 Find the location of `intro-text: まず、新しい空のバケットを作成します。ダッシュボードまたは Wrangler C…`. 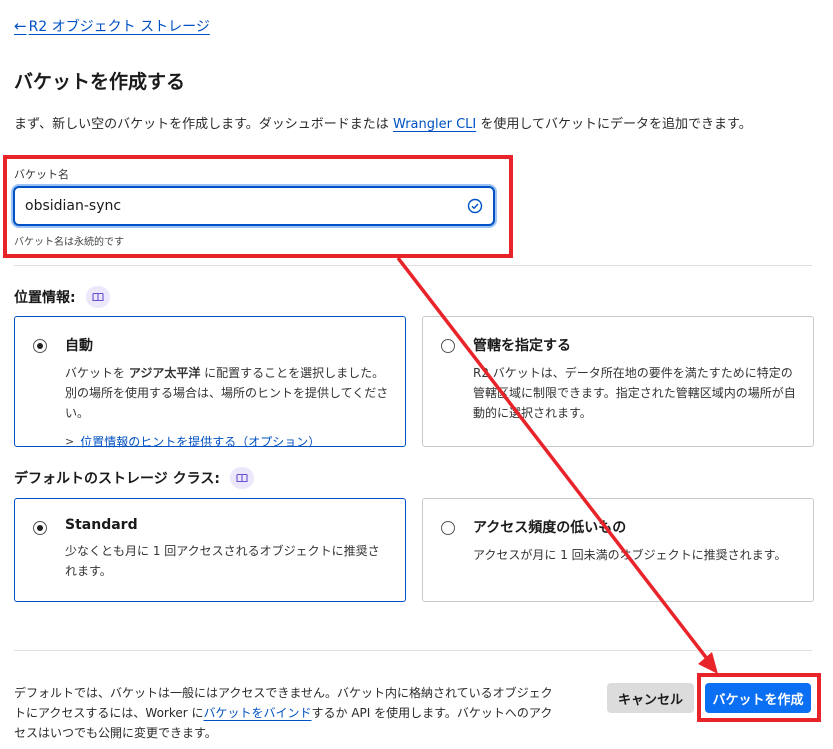

intro-text: まず、新しい空のバケットを作成します。ダッシュボードまたは Wrangler C… is located at coordinates (383, 122).